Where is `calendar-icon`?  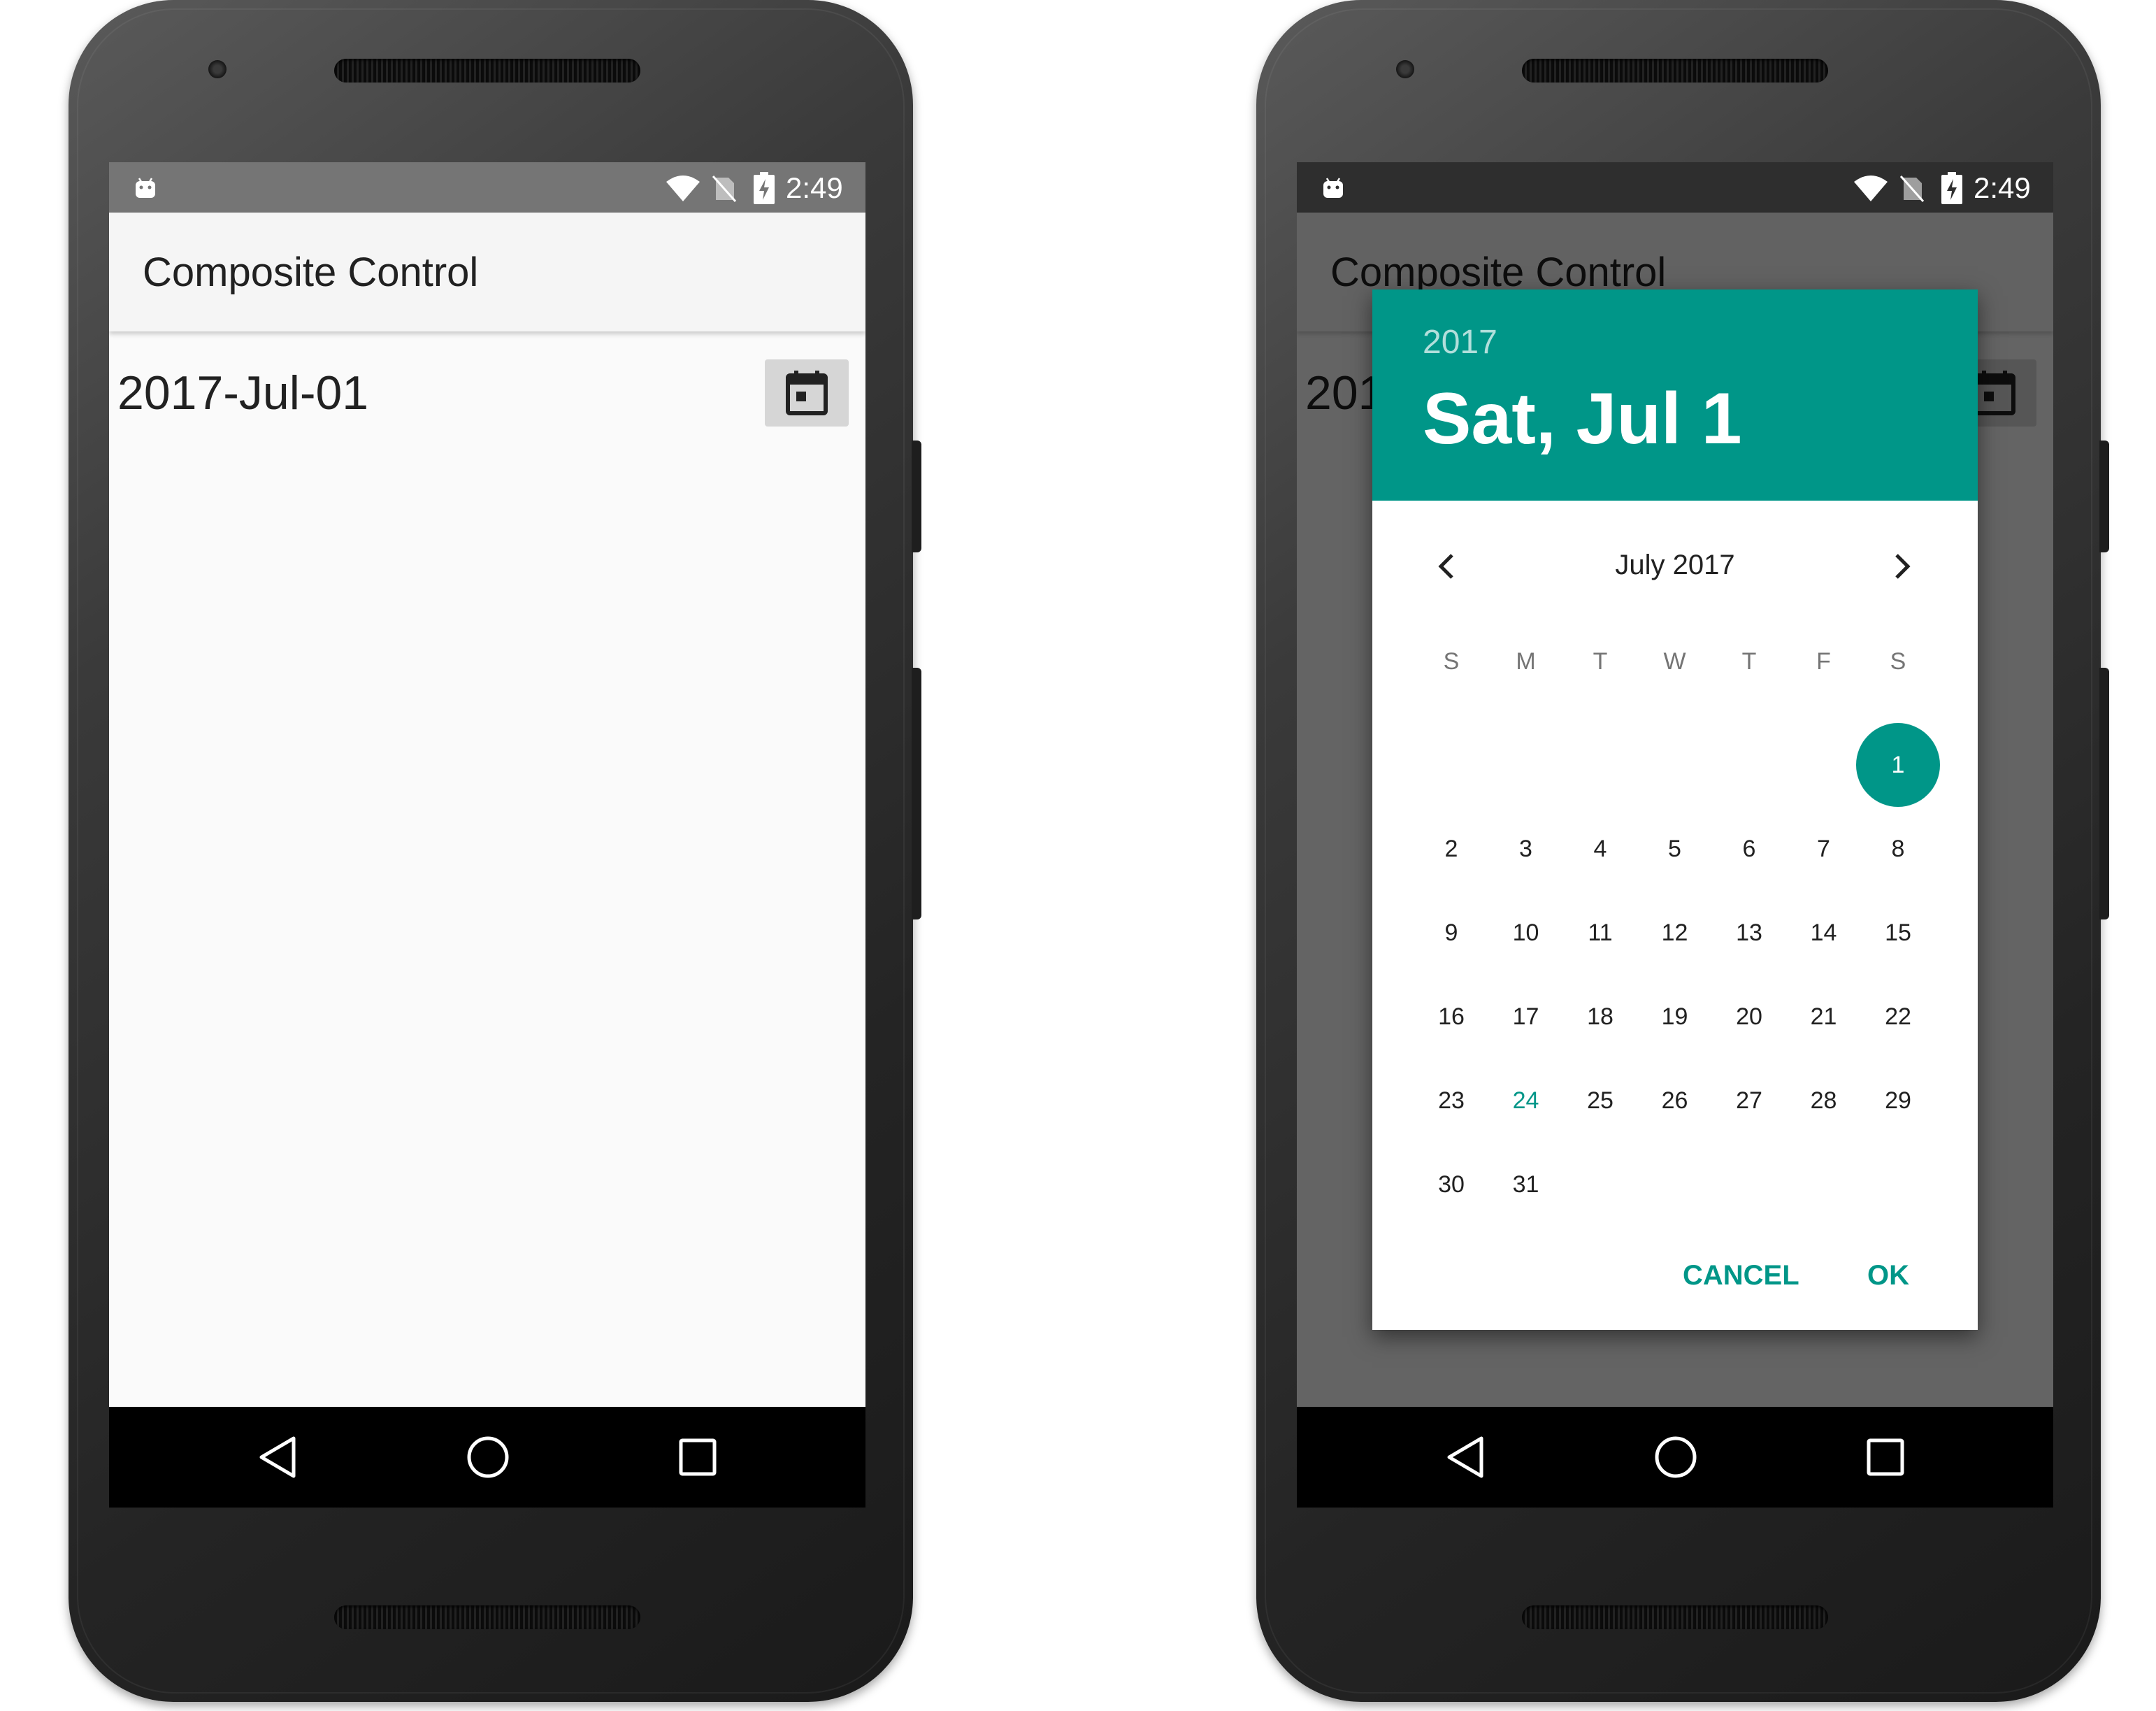
calendar-icon is located at coordinates (807, 393).